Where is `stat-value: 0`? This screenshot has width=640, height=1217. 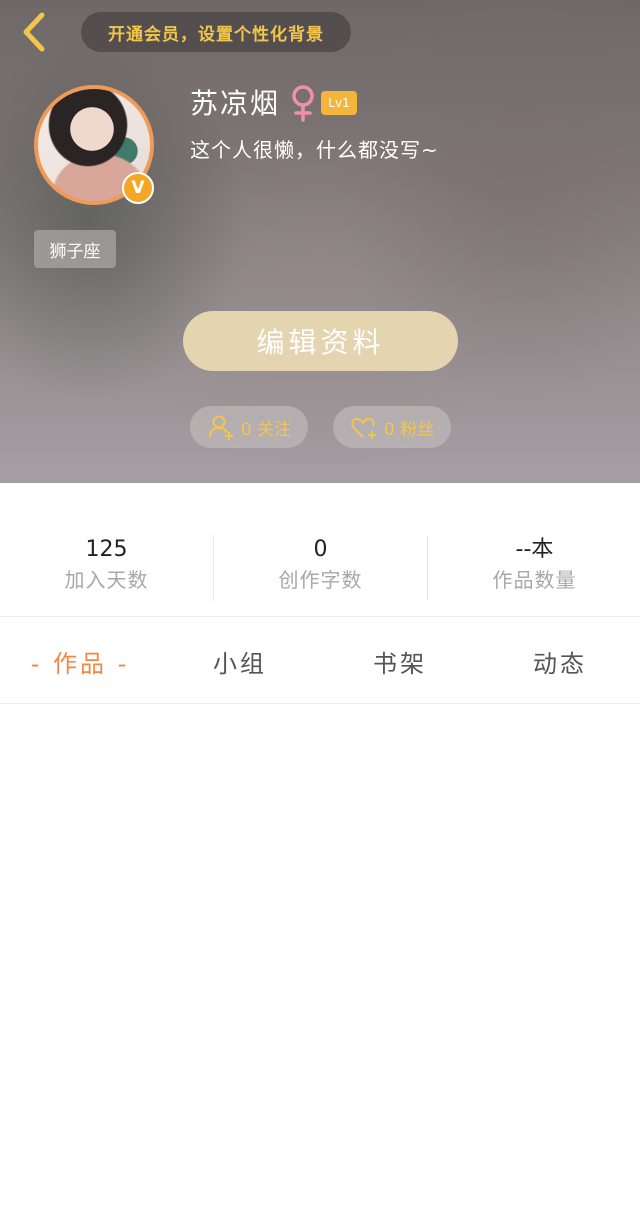
stat-value: 0 is located at coordinates (320, 549).